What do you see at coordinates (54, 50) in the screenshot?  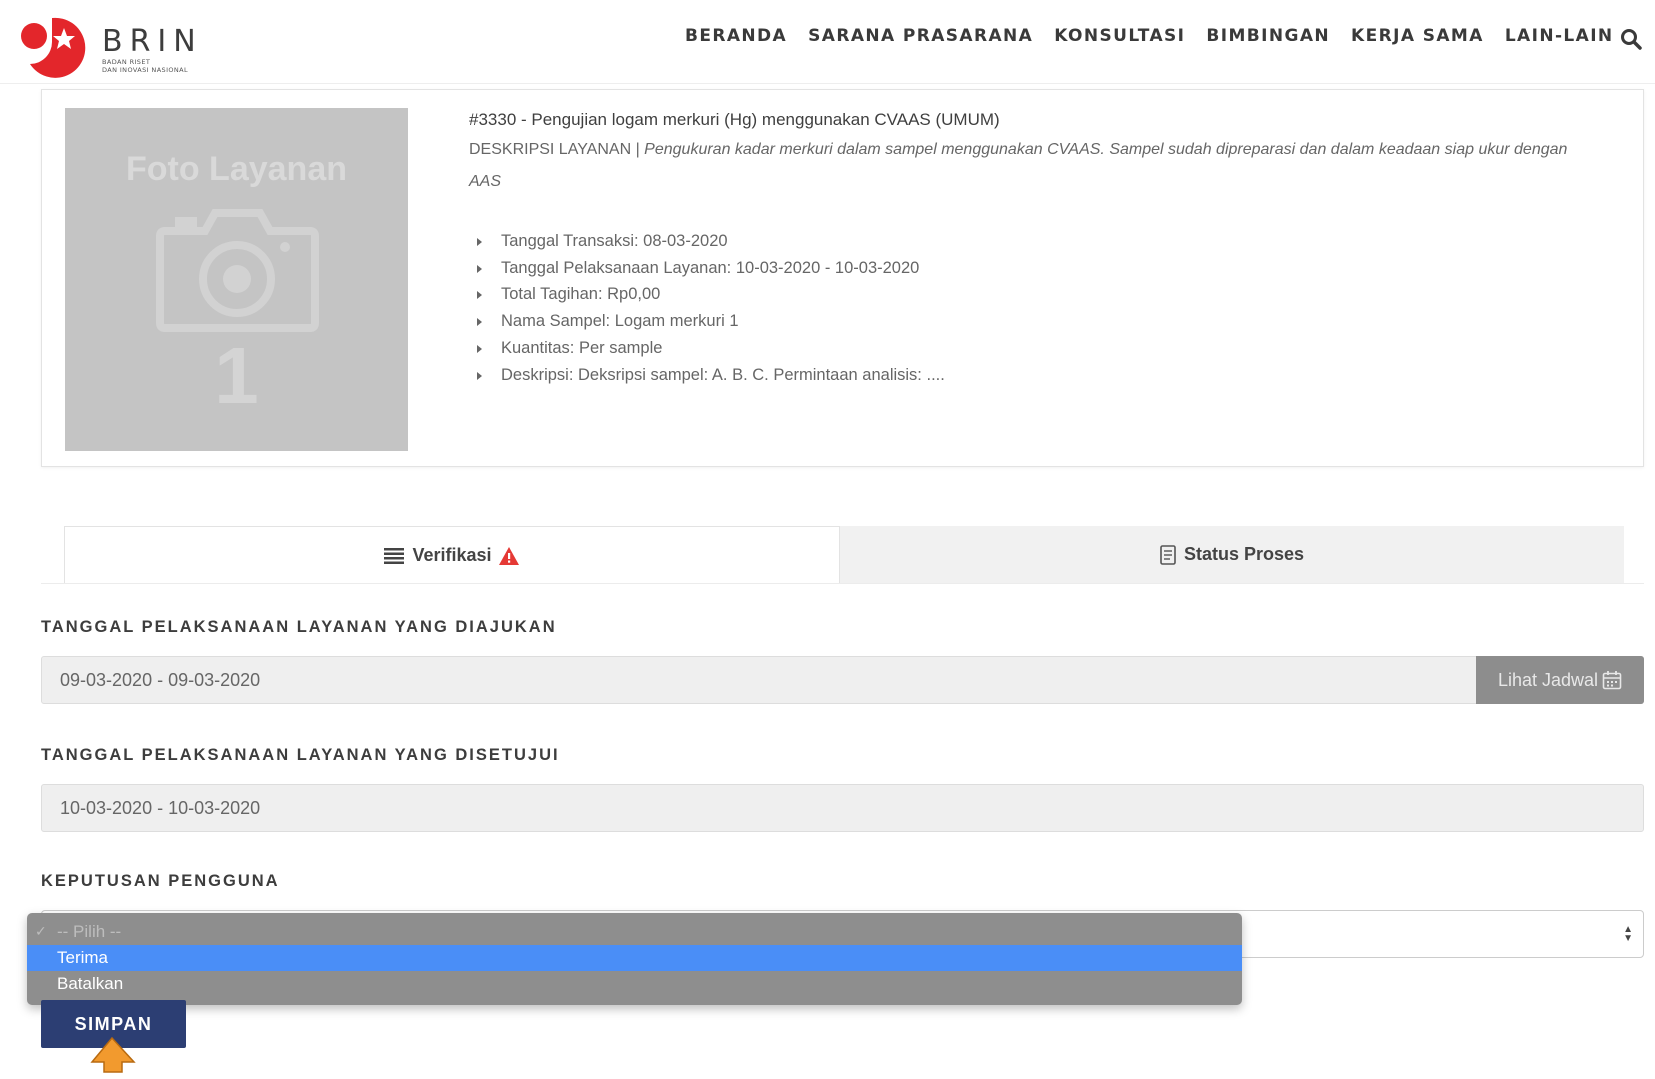 I see `brin-logo-mark` at bounding box center [54, 50].